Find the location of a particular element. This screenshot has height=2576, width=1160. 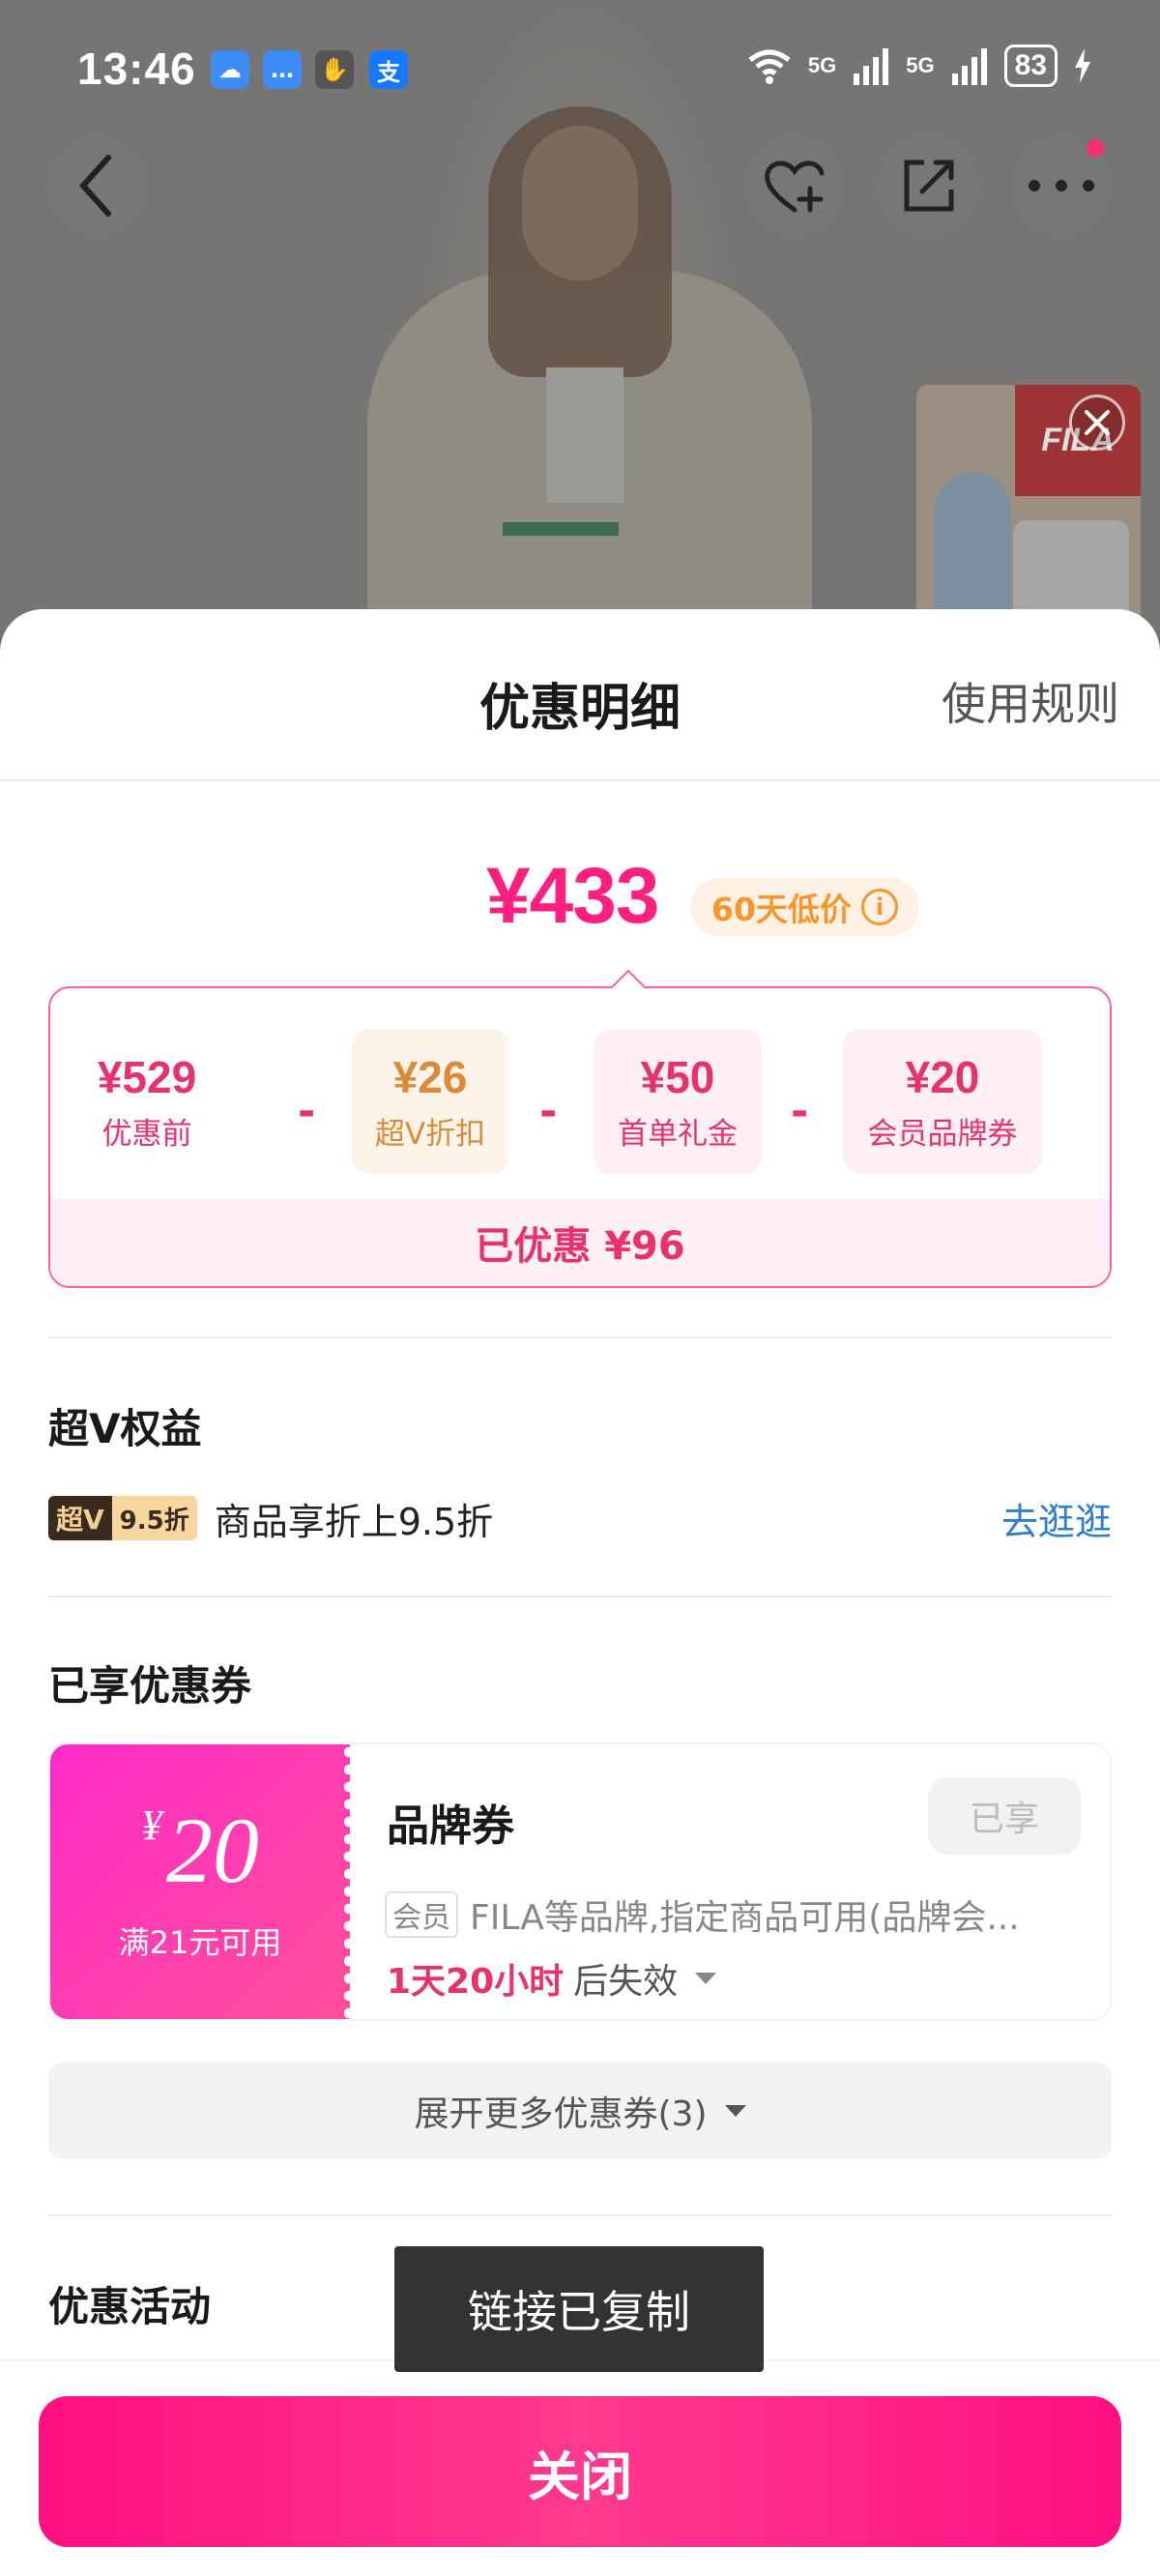

breakdown-item-brand-coupon: ¥20 会员品牌券 is located at coordinates (943, 1101).